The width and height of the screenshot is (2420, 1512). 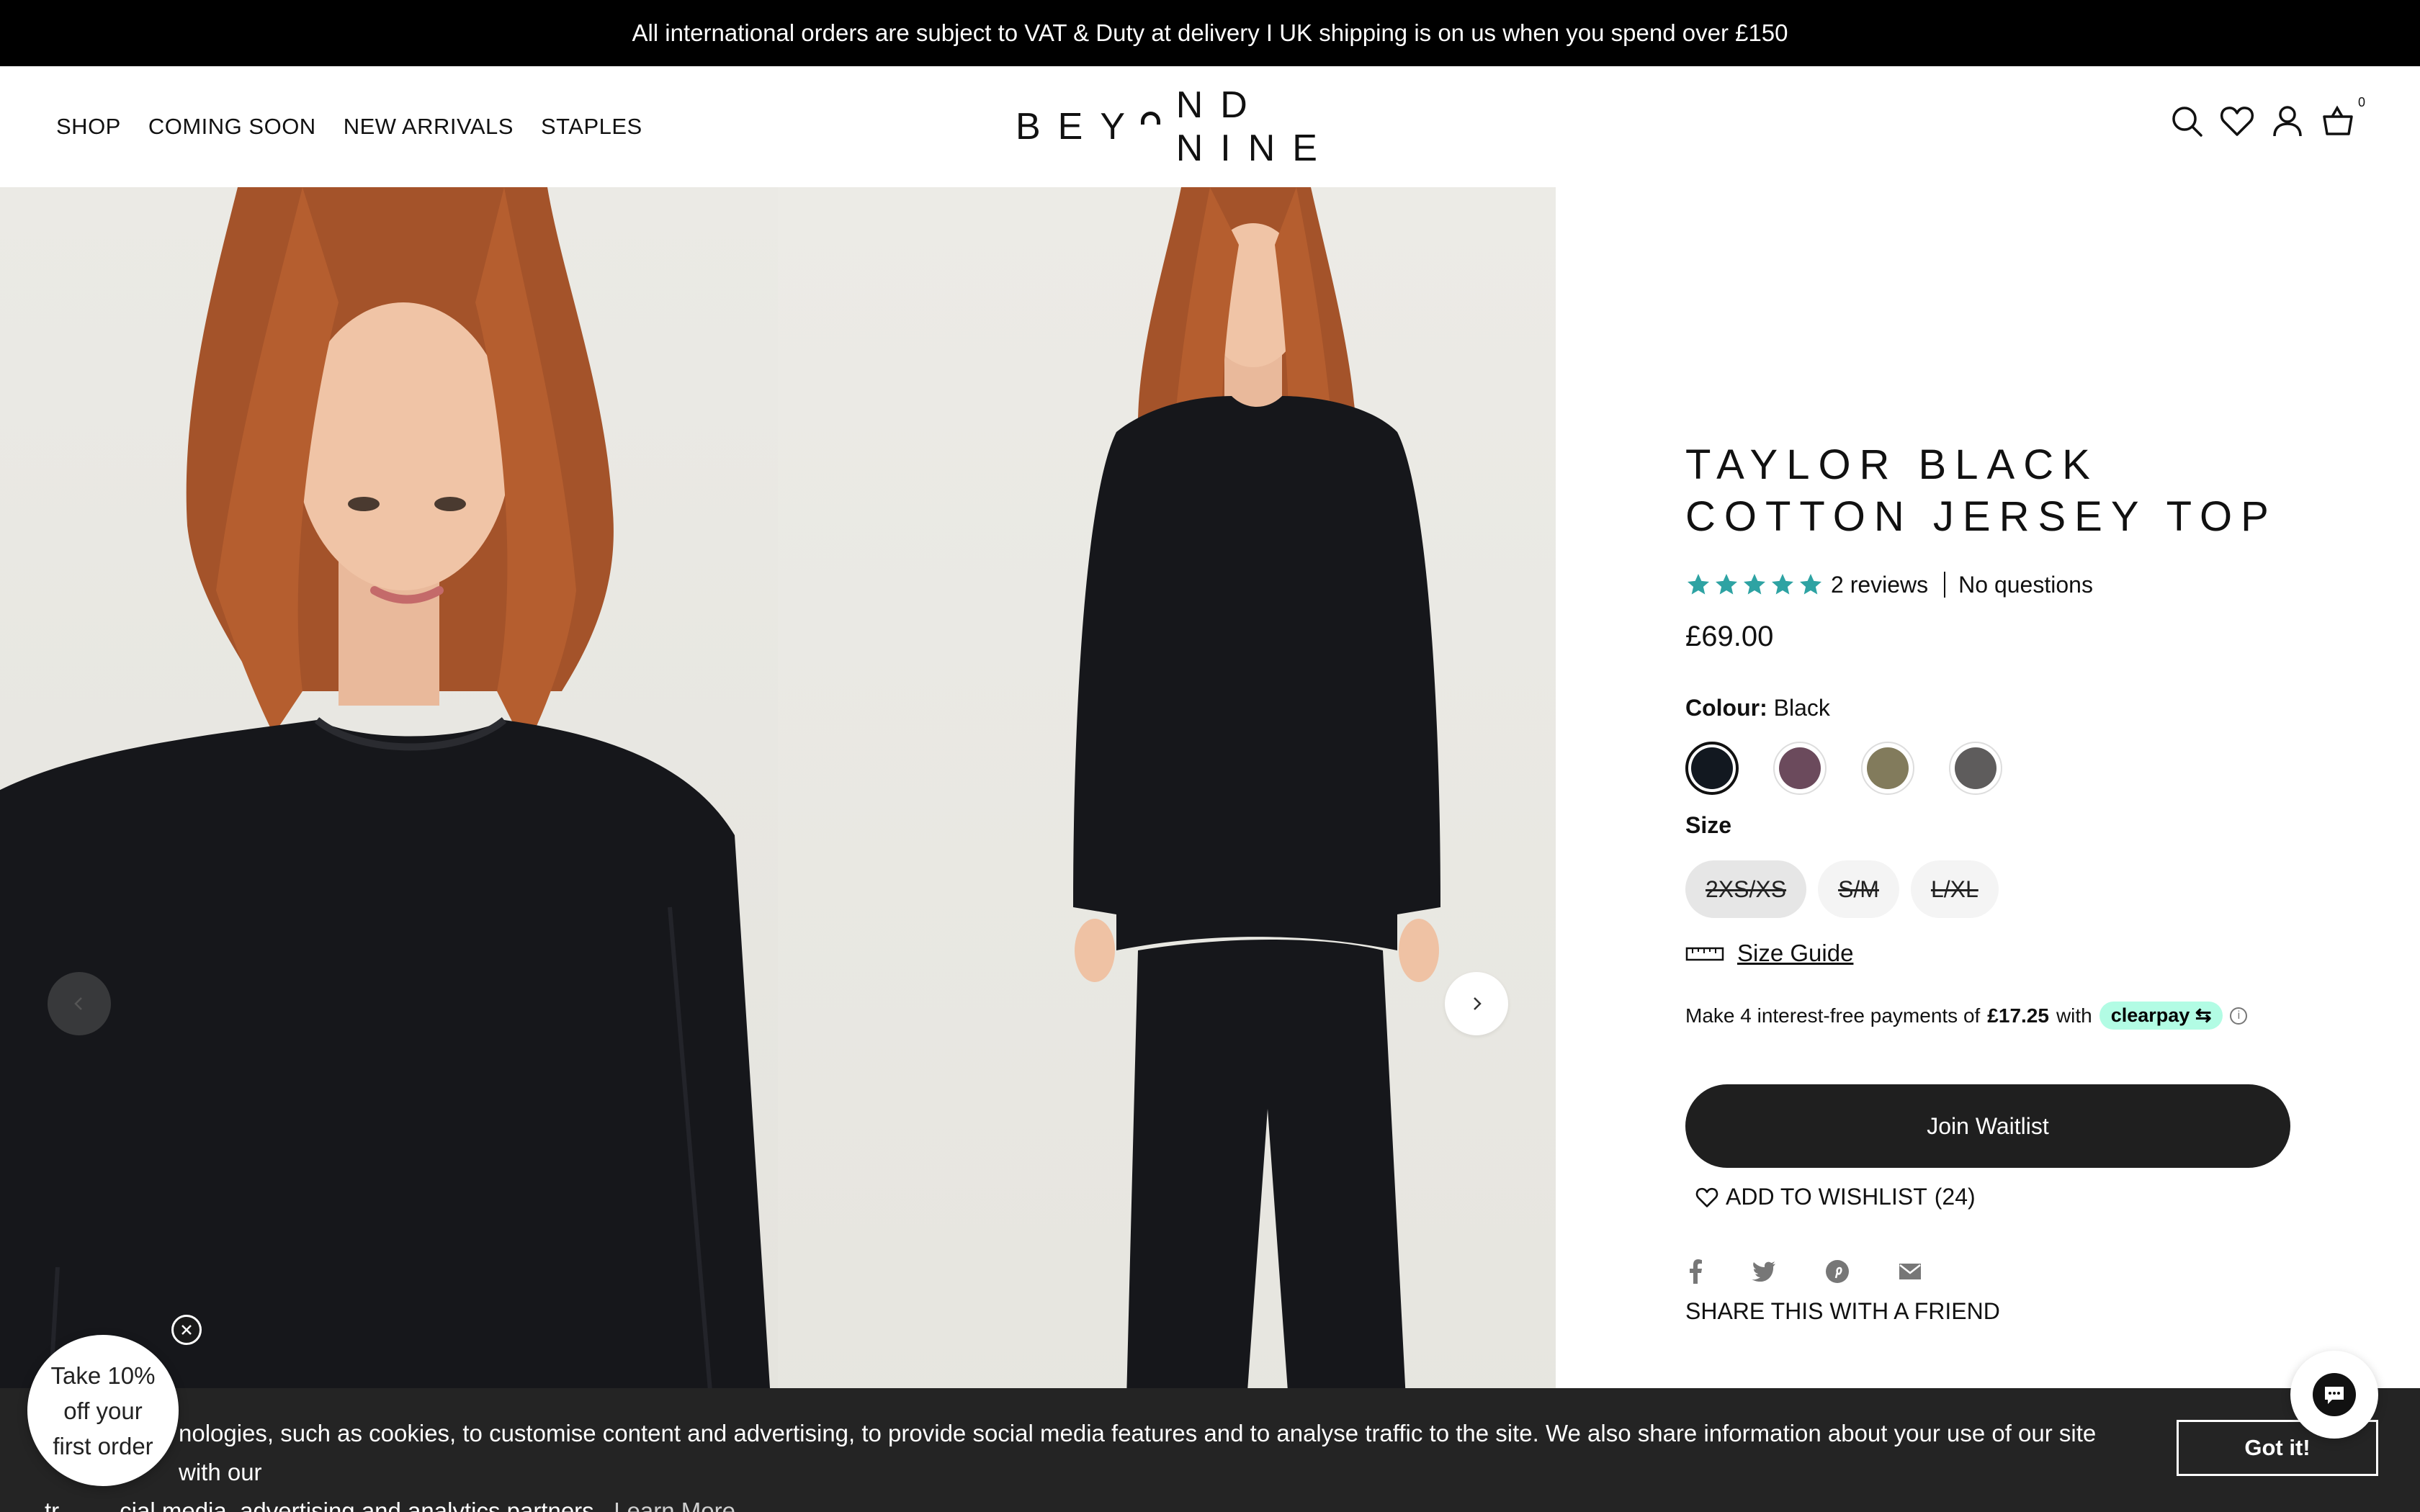 What do you see at coordinates (1079, 127) in the screenshot?
I see `brand-logo-part1: BEY` at bounding box center [1079, 127].